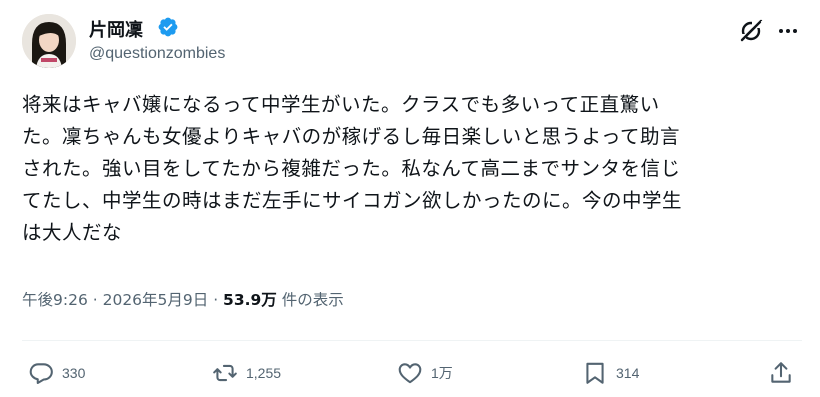 Image resolution: width=820 pixels, height=397 pixels. I want to click on post-line: た。凜ちゃんも女優よりキャバのが稼げるし毎日楽しいと思うよって助言, so click(351, 136).